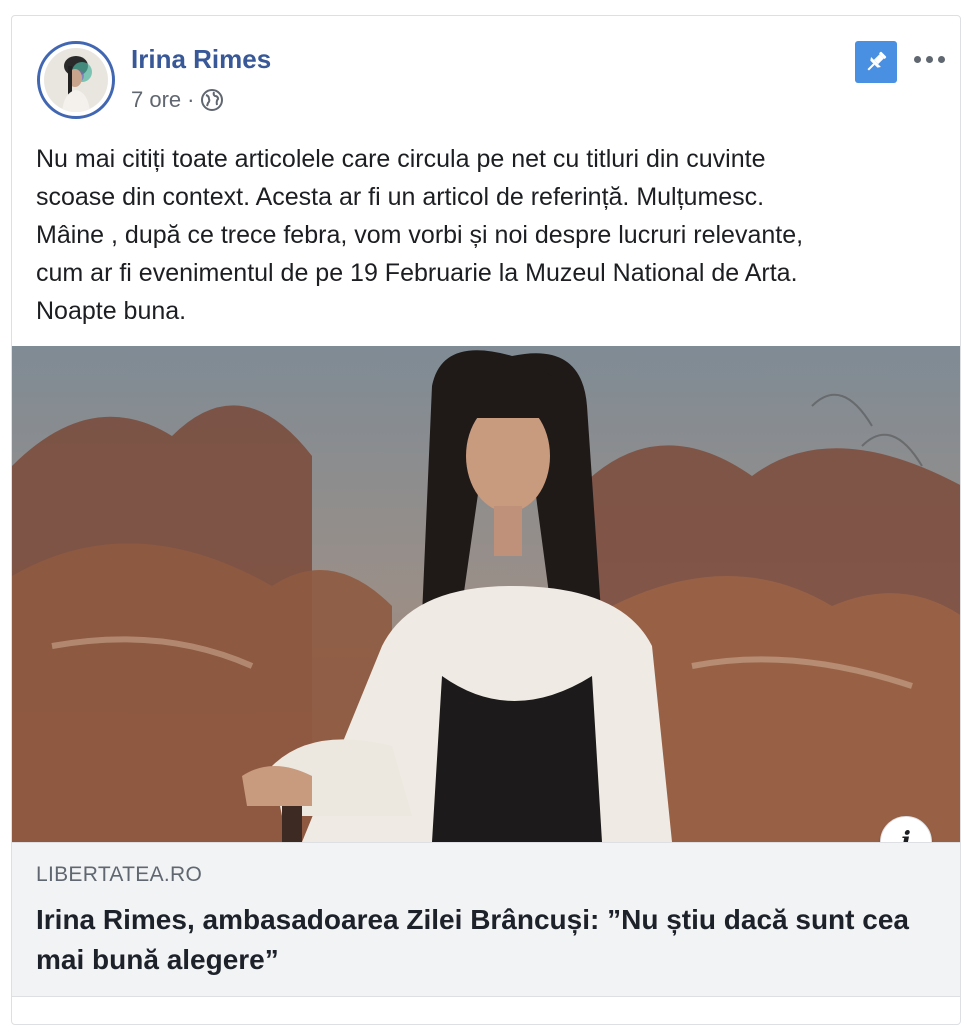 The height and width of the screenshot is (1025, 976). I want to click on author-avatar, so click(76, 80).